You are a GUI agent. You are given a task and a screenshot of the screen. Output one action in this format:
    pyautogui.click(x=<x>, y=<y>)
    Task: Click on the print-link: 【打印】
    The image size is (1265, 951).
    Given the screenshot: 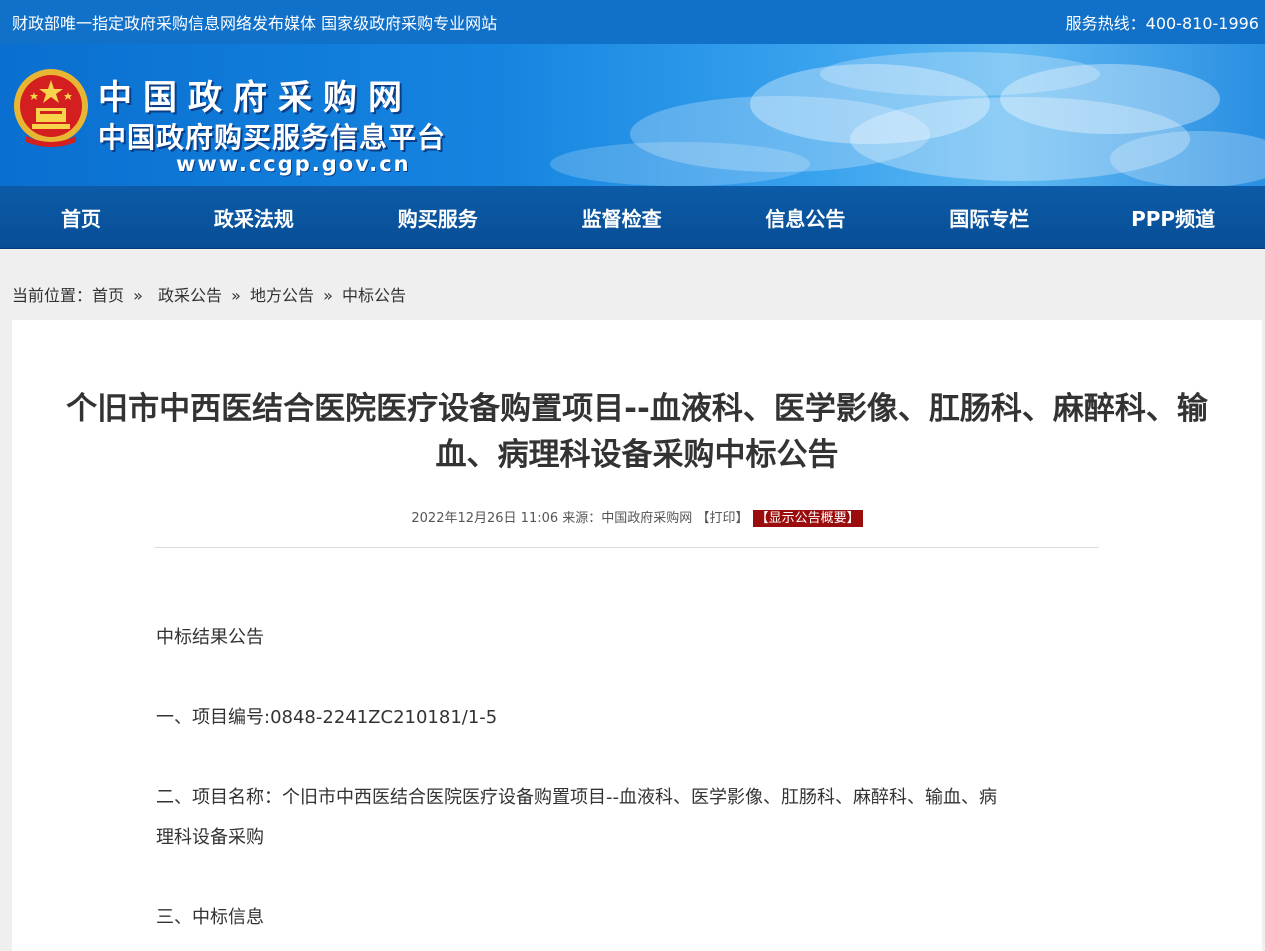 What is the action you would take?
    pyautogui.click(x=722, y=518)
    